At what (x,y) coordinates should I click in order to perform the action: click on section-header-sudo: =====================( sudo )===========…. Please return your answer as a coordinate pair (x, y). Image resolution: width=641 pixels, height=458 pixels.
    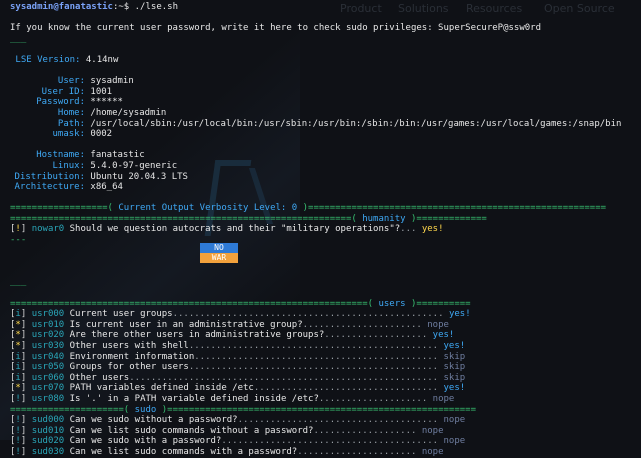
    Looking at the image, I should click on (243, 409).